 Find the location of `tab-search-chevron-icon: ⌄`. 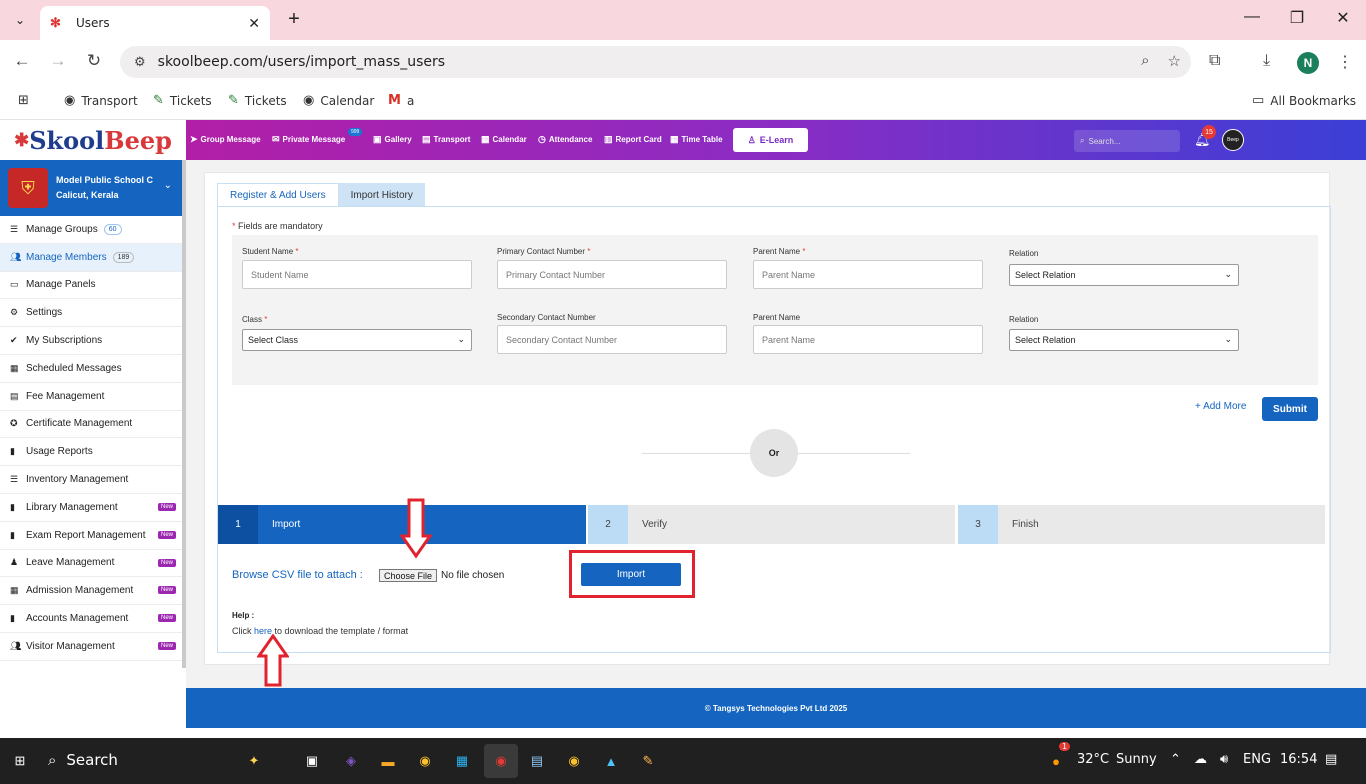

tab-search-chevron-icon: ⌄ is located at coordinates (20, 20).